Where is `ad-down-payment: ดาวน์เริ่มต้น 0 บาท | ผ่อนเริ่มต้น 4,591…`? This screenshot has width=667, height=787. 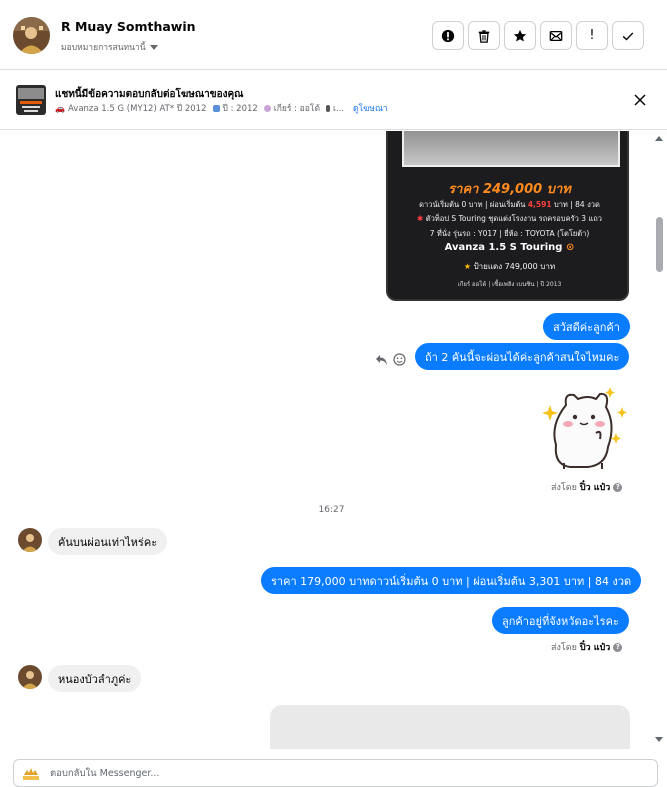
ad-down-payment: ดาวน์เริ่มต้น 0 บาท | ผ่อนเริ่มต้น 4,591… is located at coordinates (509, 204).